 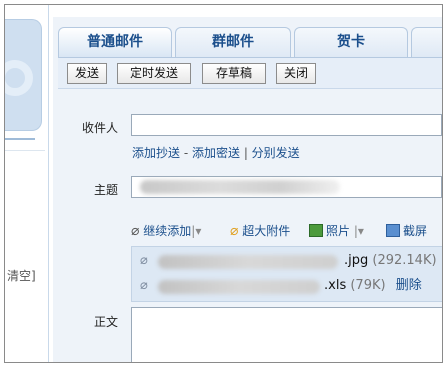 What do you see at coordinates (335, 285) in the screenshot?
I see `attachment-ext: .xls` at bounding box center [335, 285].